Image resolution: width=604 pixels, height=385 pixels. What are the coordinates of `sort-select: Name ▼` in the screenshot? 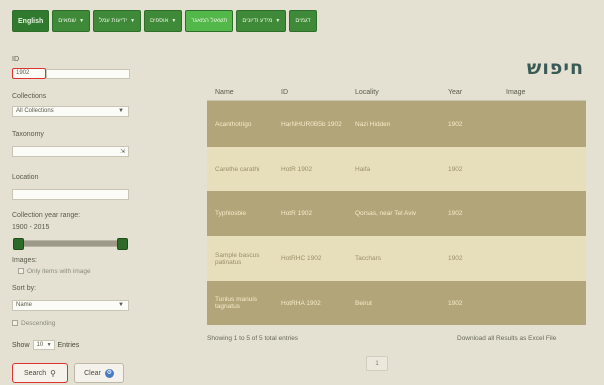 It's located at (70, 305).